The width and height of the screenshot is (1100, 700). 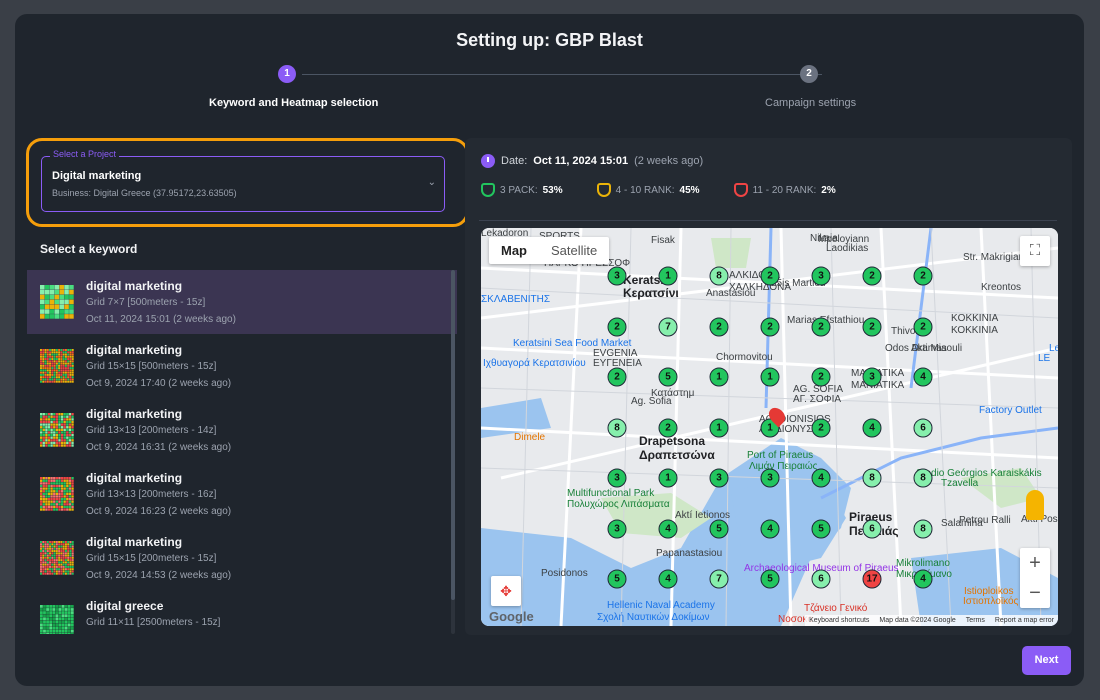 I want to click on keyword-grid: Grid 15×15 [500meters - 15z], so click(x=151, y=366).